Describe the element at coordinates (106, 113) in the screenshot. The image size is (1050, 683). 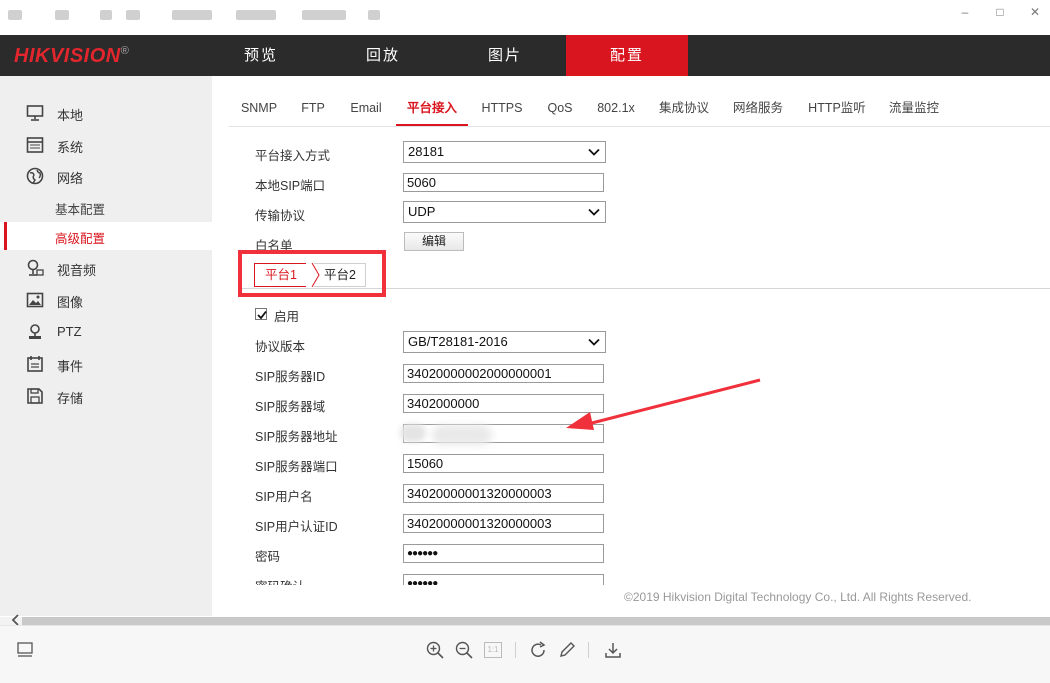
I see `sidebar-item-local: 本地` at that location.